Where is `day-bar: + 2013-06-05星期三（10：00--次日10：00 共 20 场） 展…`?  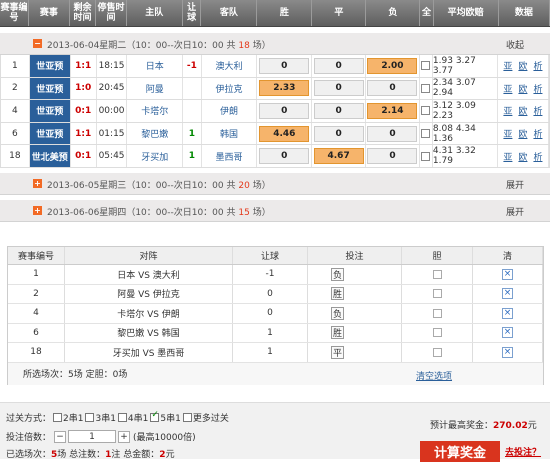 day-bar: + 2013-06-05星期三（10：00--次日10：00 共 20 场） 展… is located at coordinates (275, 183).